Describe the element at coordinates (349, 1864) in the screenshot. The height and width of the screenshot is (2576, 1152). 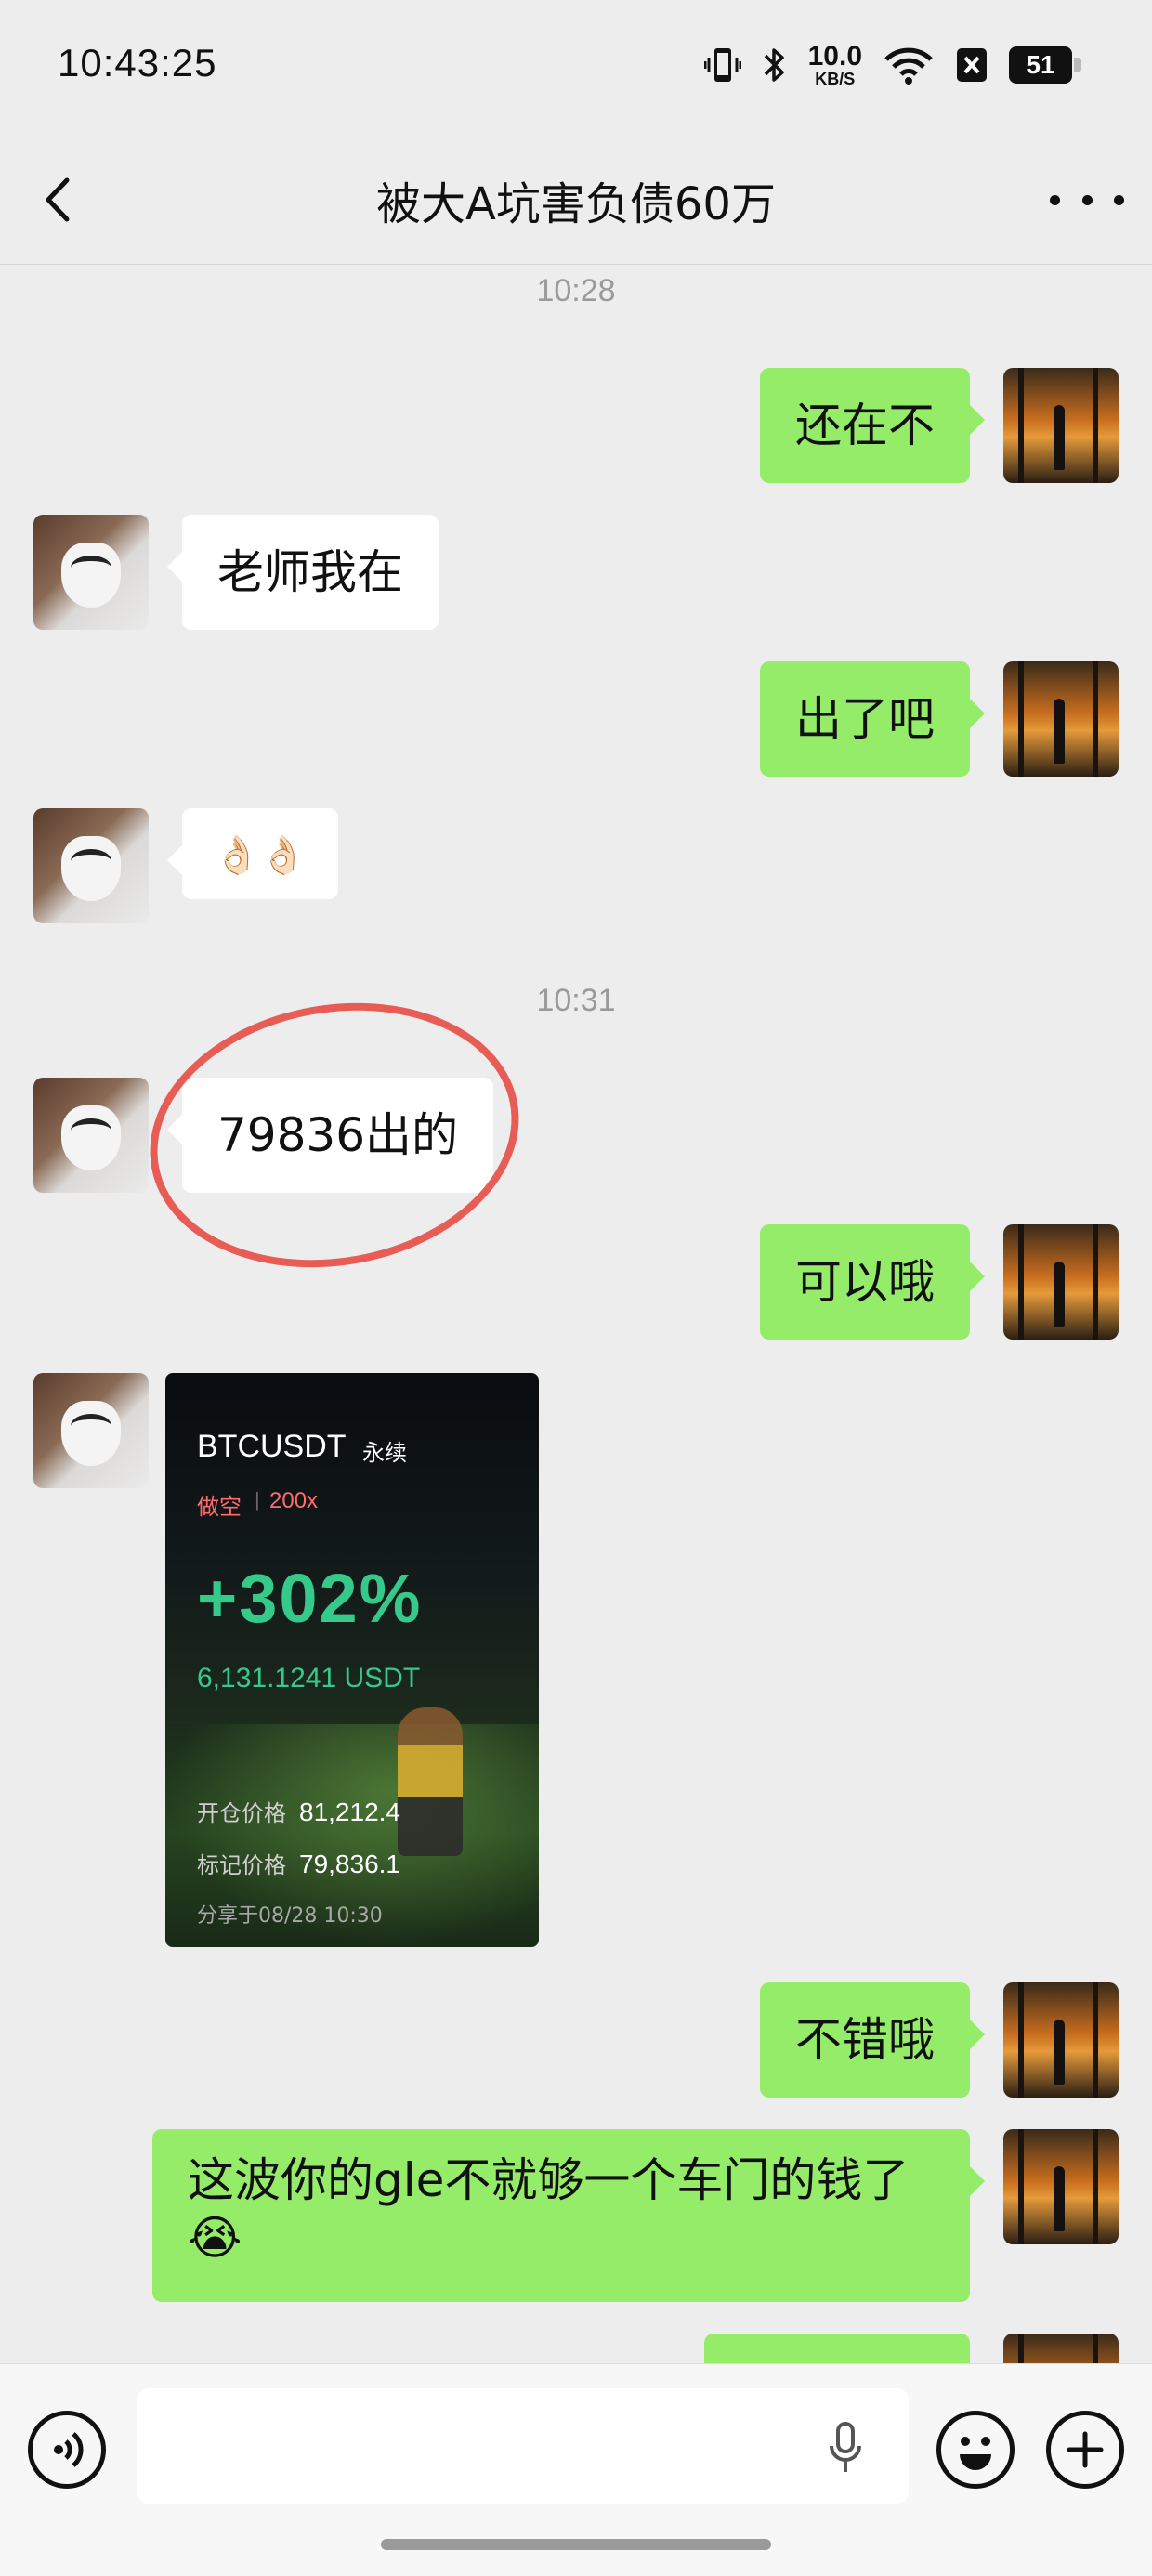
I see `mark-price: 79,836.1` at that location.